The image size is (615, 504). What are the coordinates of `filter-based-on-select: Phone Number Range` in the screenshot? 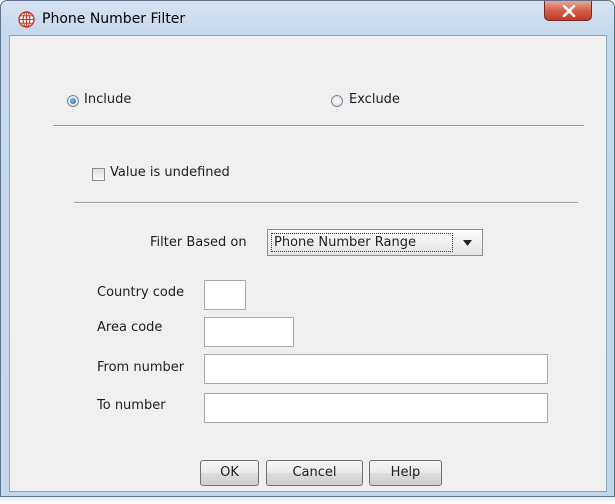 It's located at (375, 242).